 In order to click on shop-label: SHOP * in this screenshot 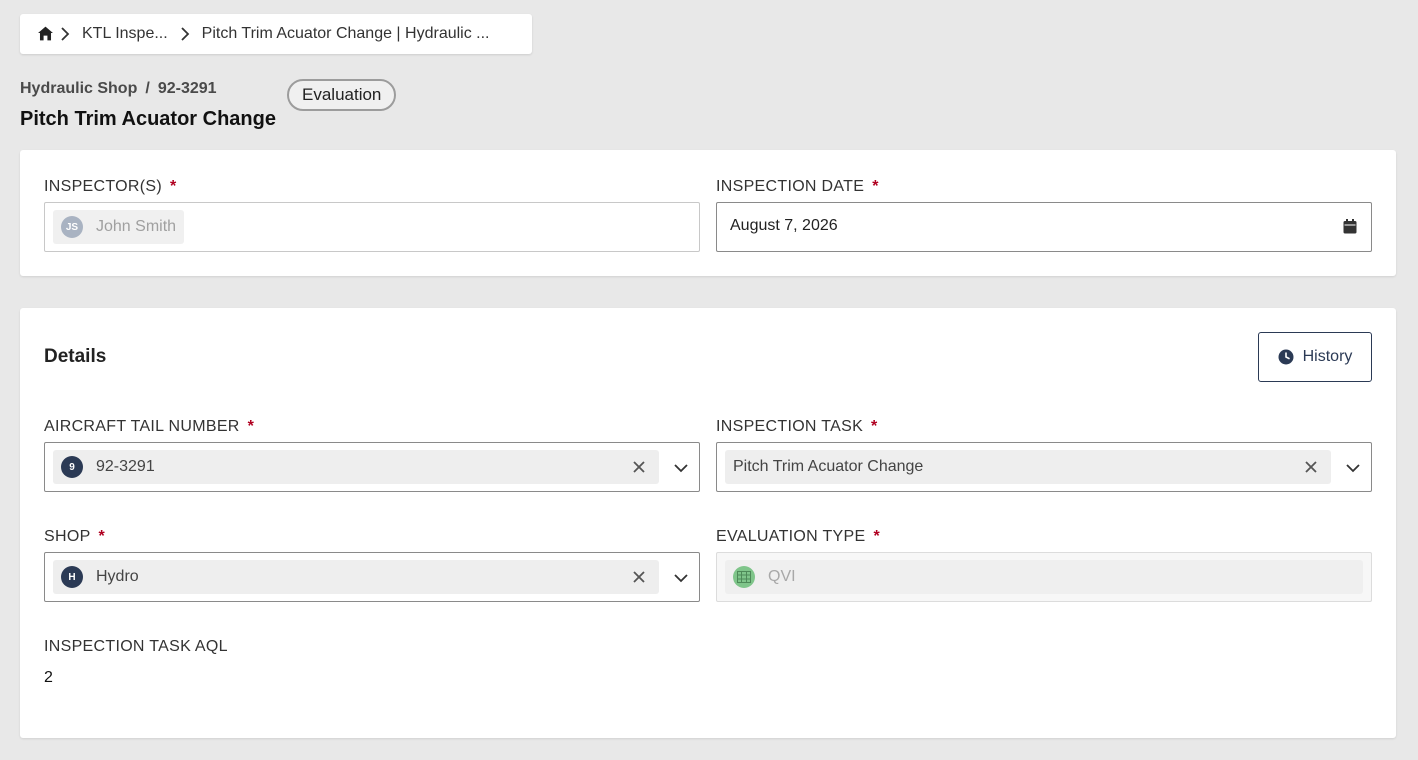, I will do `click(75, 536)`.